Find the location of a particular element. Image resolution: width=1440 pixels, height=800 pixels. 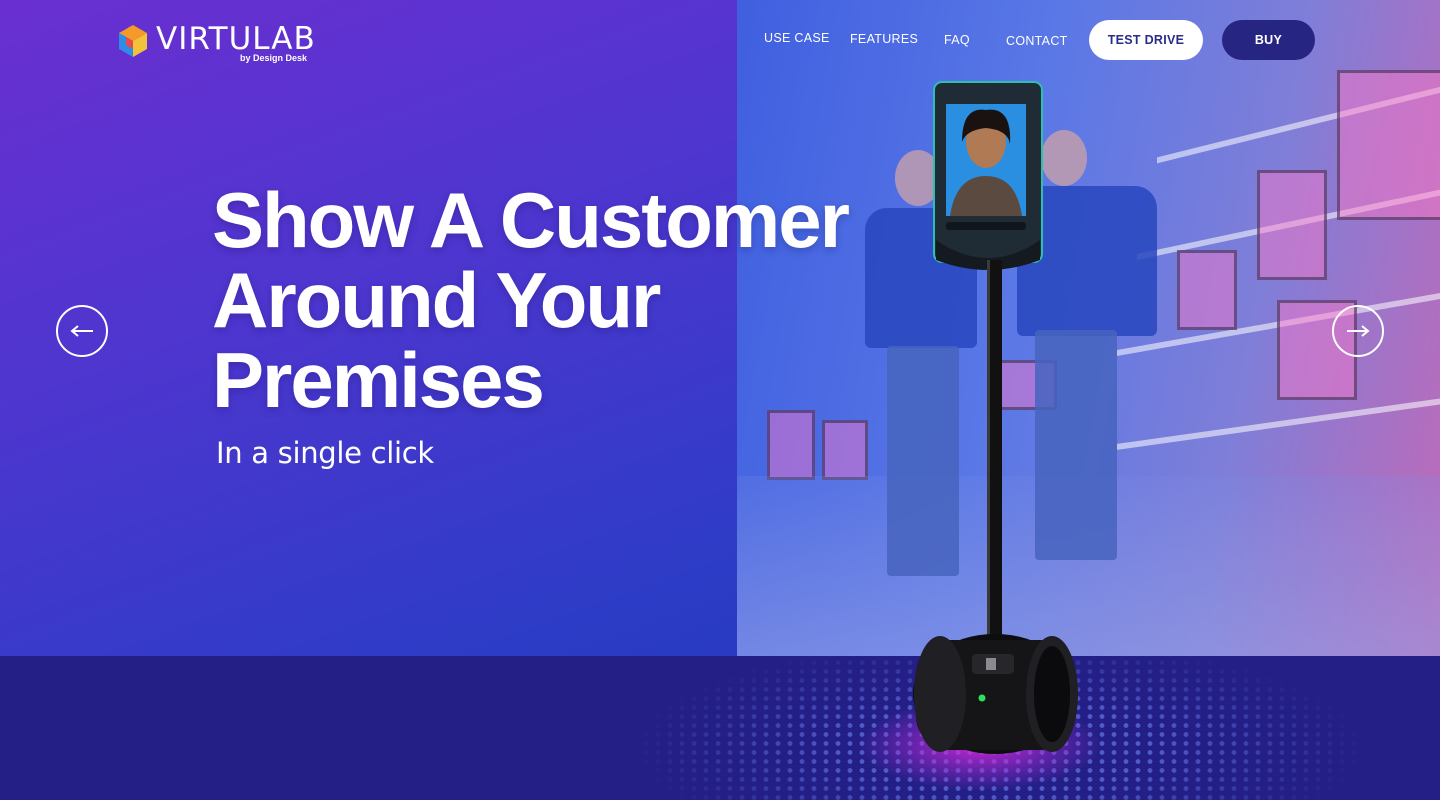

test-drive-button: TEST DRIVE is located at coordinates (1146, 40).